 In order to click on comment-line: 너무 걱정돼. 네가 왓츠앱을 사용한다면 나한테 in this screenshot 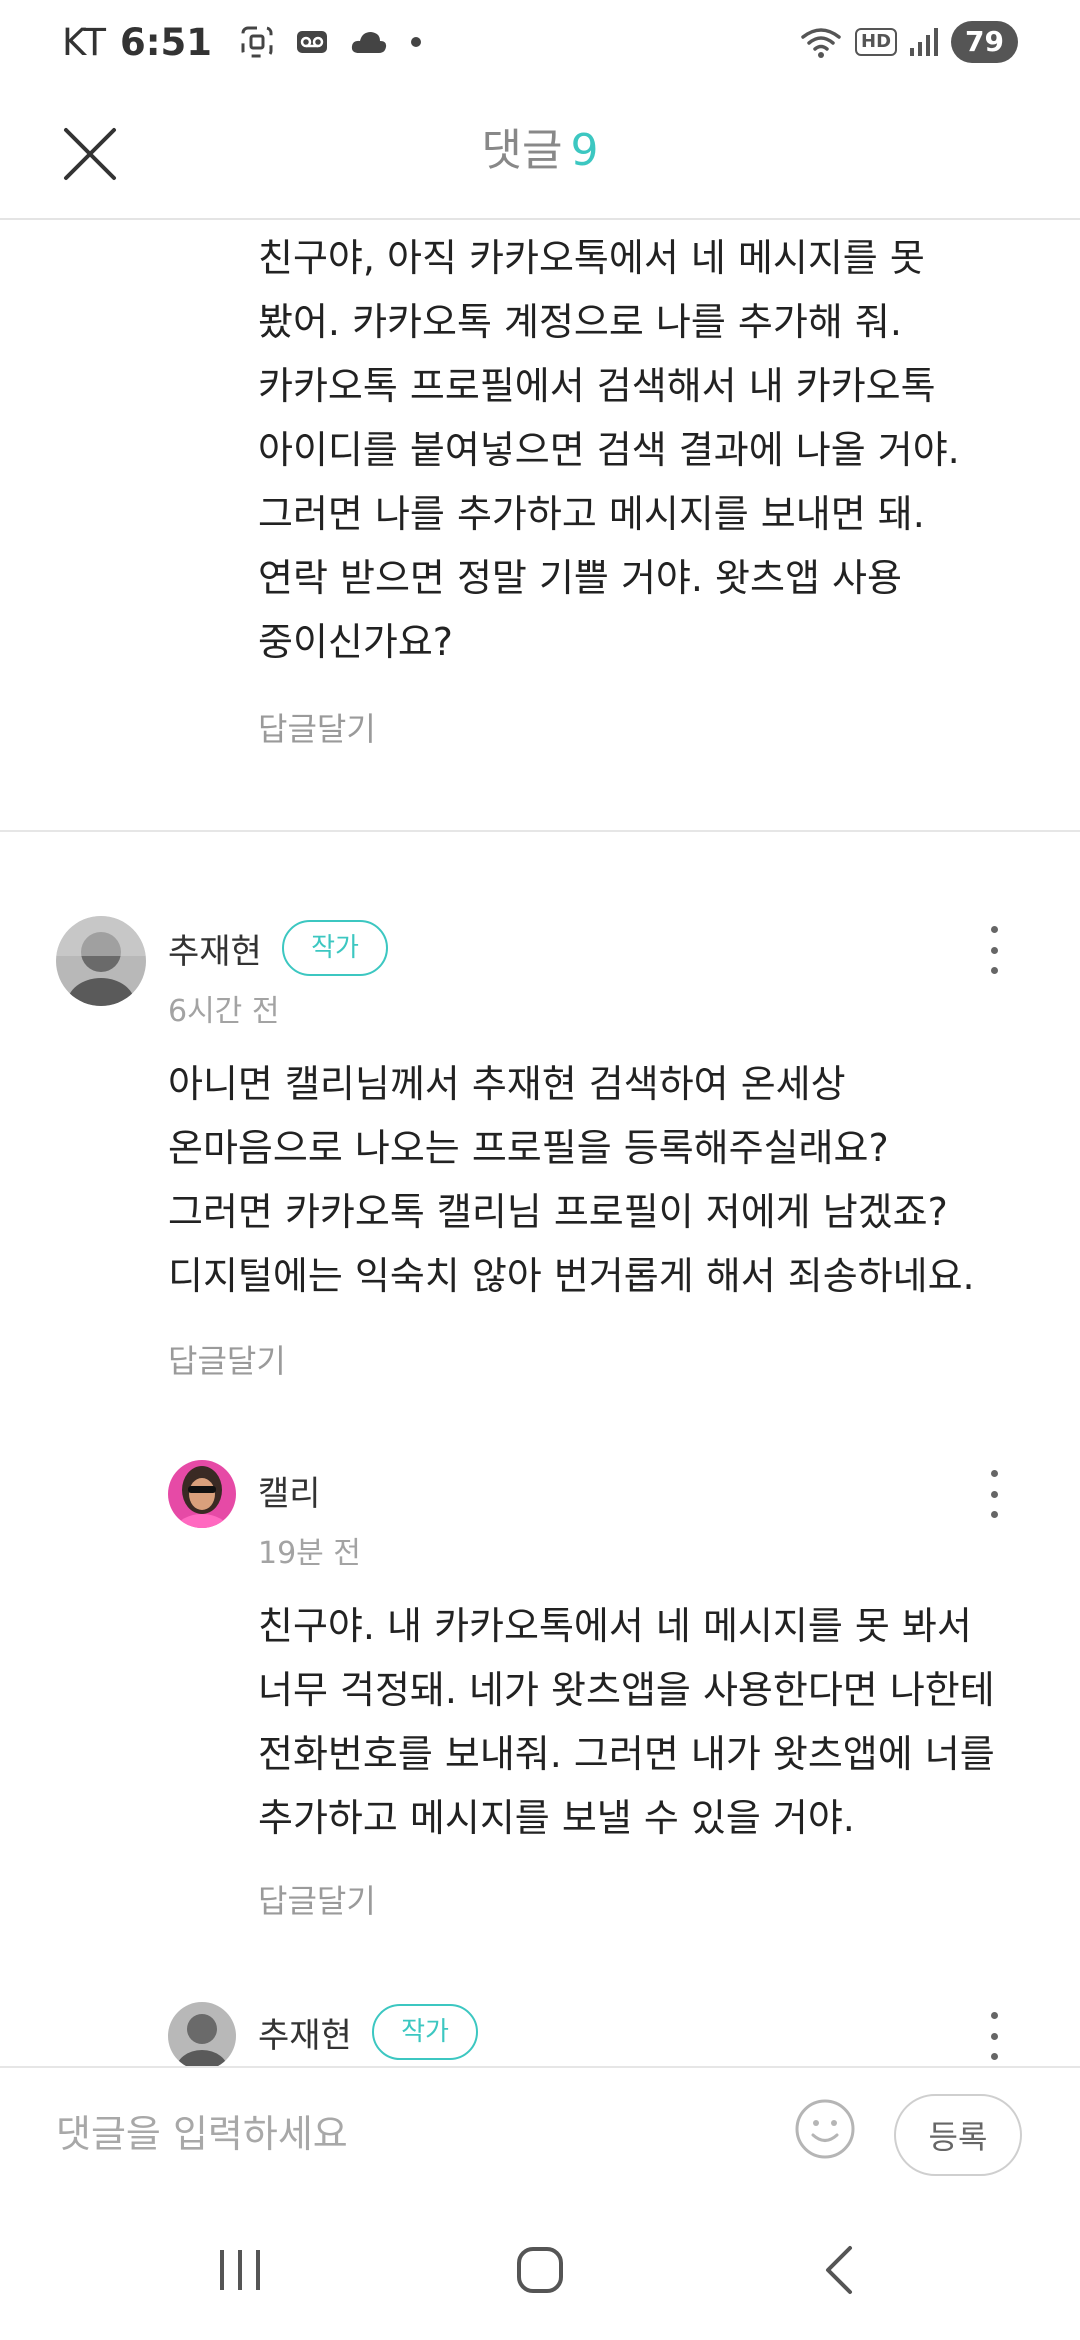, I will do `click(626, 1690)`.